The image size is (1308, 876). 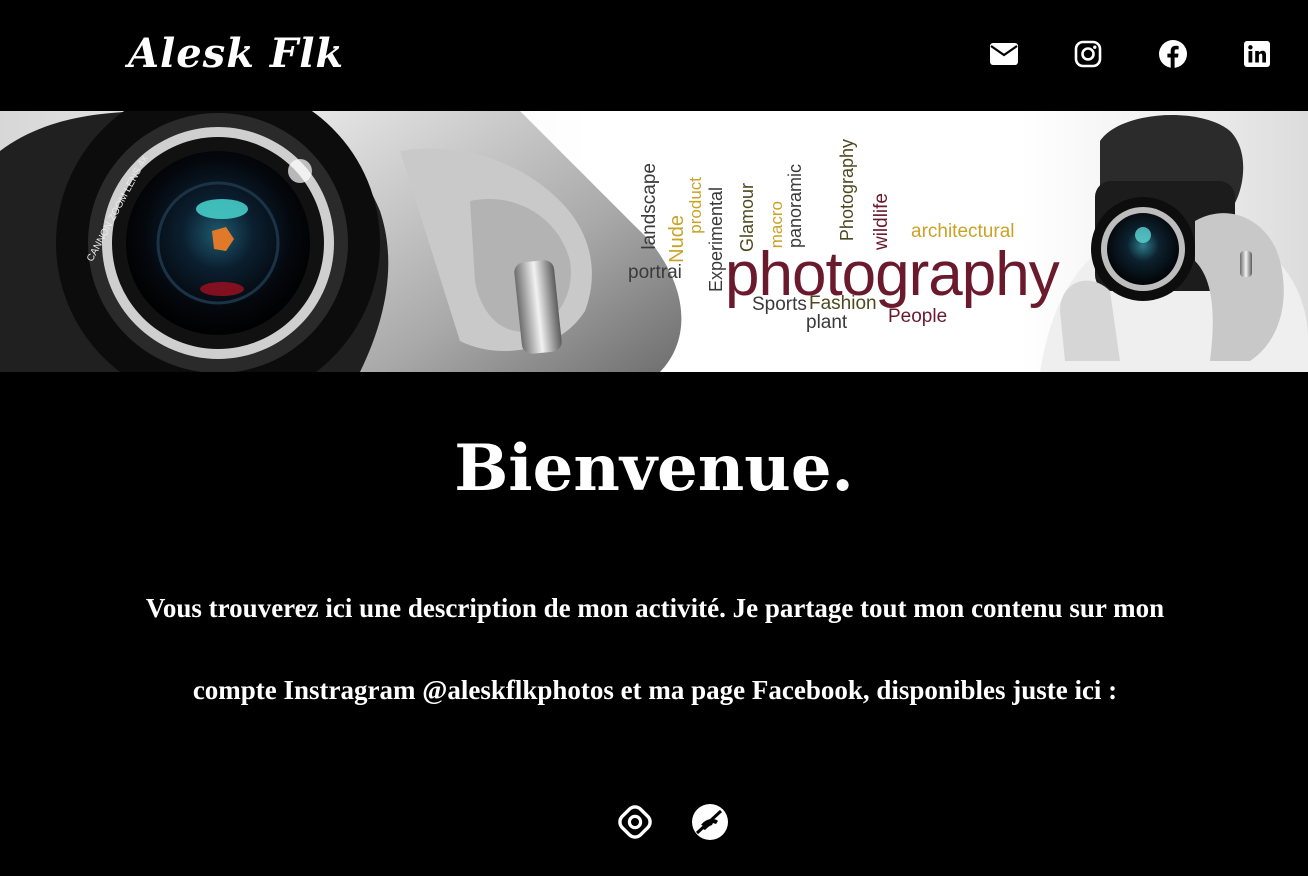 I want to click on instagram-icon, so click(x=1088, y=54).